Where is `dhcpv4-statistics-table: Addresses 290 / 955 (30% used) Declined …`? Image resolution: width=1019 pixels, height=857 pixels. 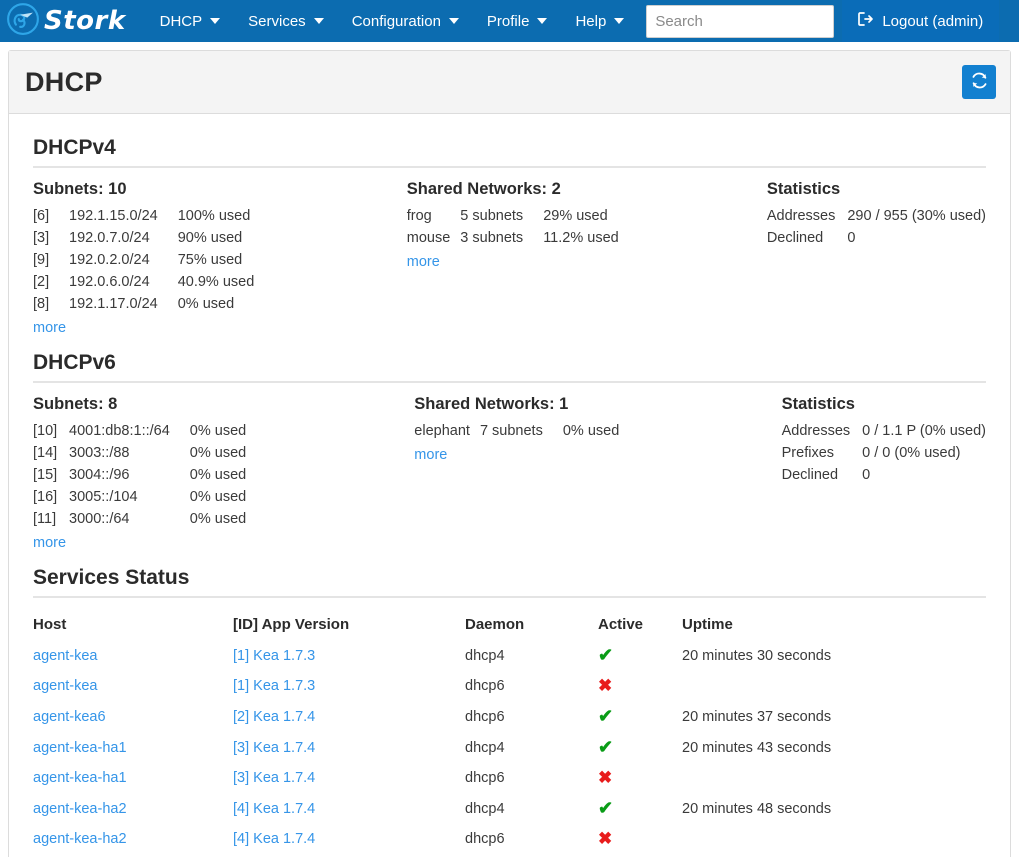
dhcpv4-statistics-table: Addresses 290 / 955 (30% used) Declined … is located at coordinates (876, 227).